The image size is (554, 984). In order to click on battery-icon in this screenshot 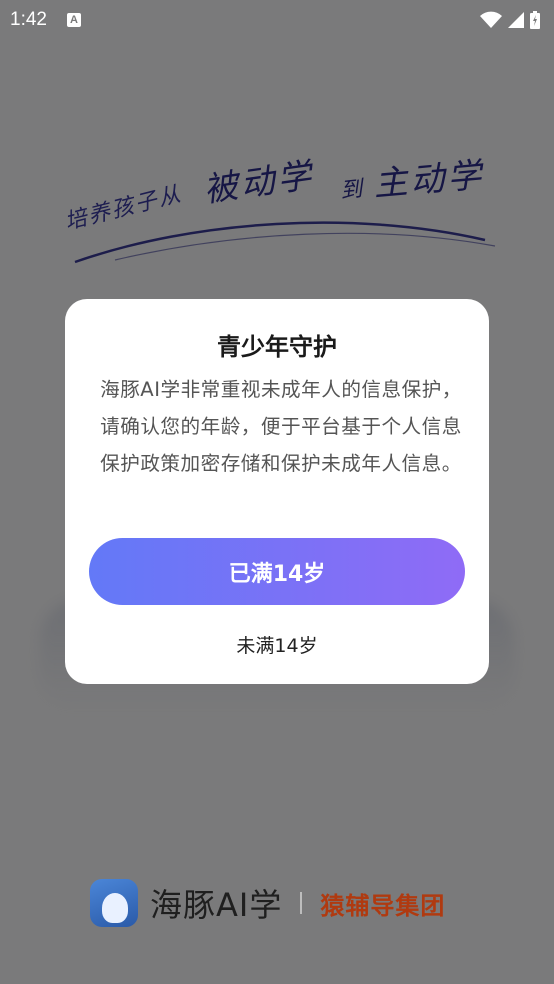, I will do `click(535, 20)`.